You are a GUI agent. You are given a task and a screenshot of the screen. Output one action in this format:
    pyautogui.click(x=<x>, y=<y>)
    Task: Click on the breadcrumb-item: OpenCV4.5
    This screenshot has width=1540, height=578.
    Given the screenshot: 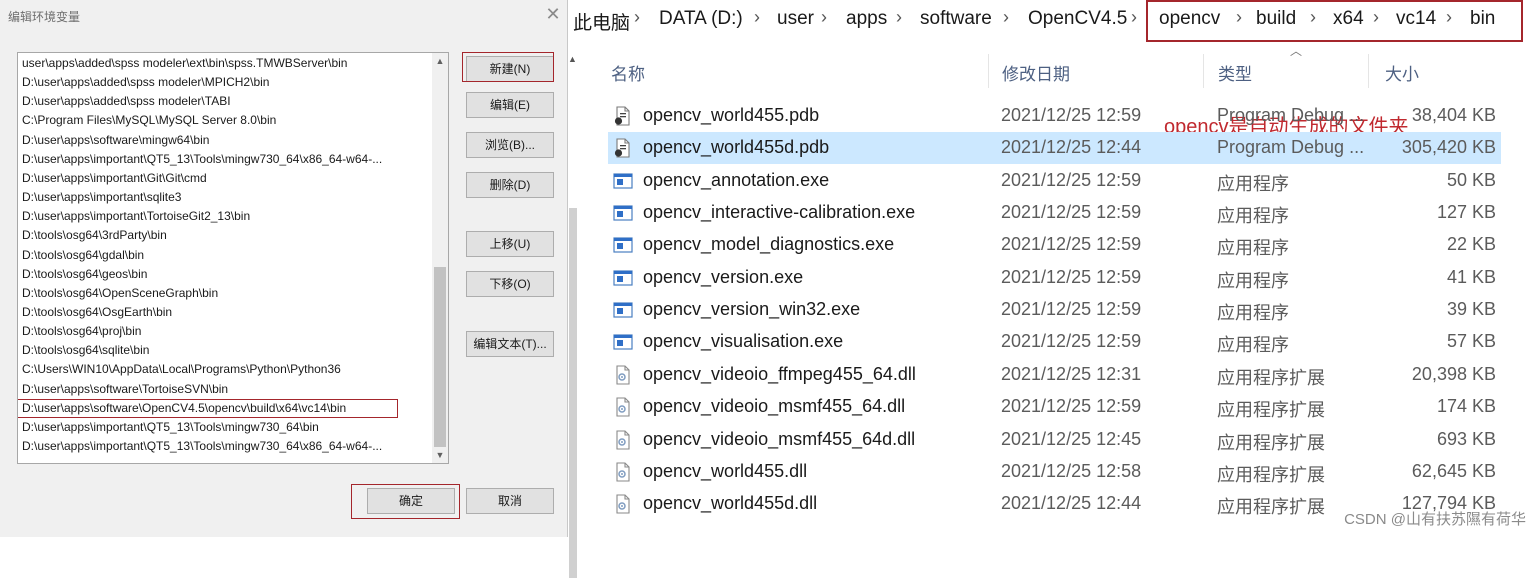 What is the action you would take?
    pyautogui.click(x=1077, y=19)
    